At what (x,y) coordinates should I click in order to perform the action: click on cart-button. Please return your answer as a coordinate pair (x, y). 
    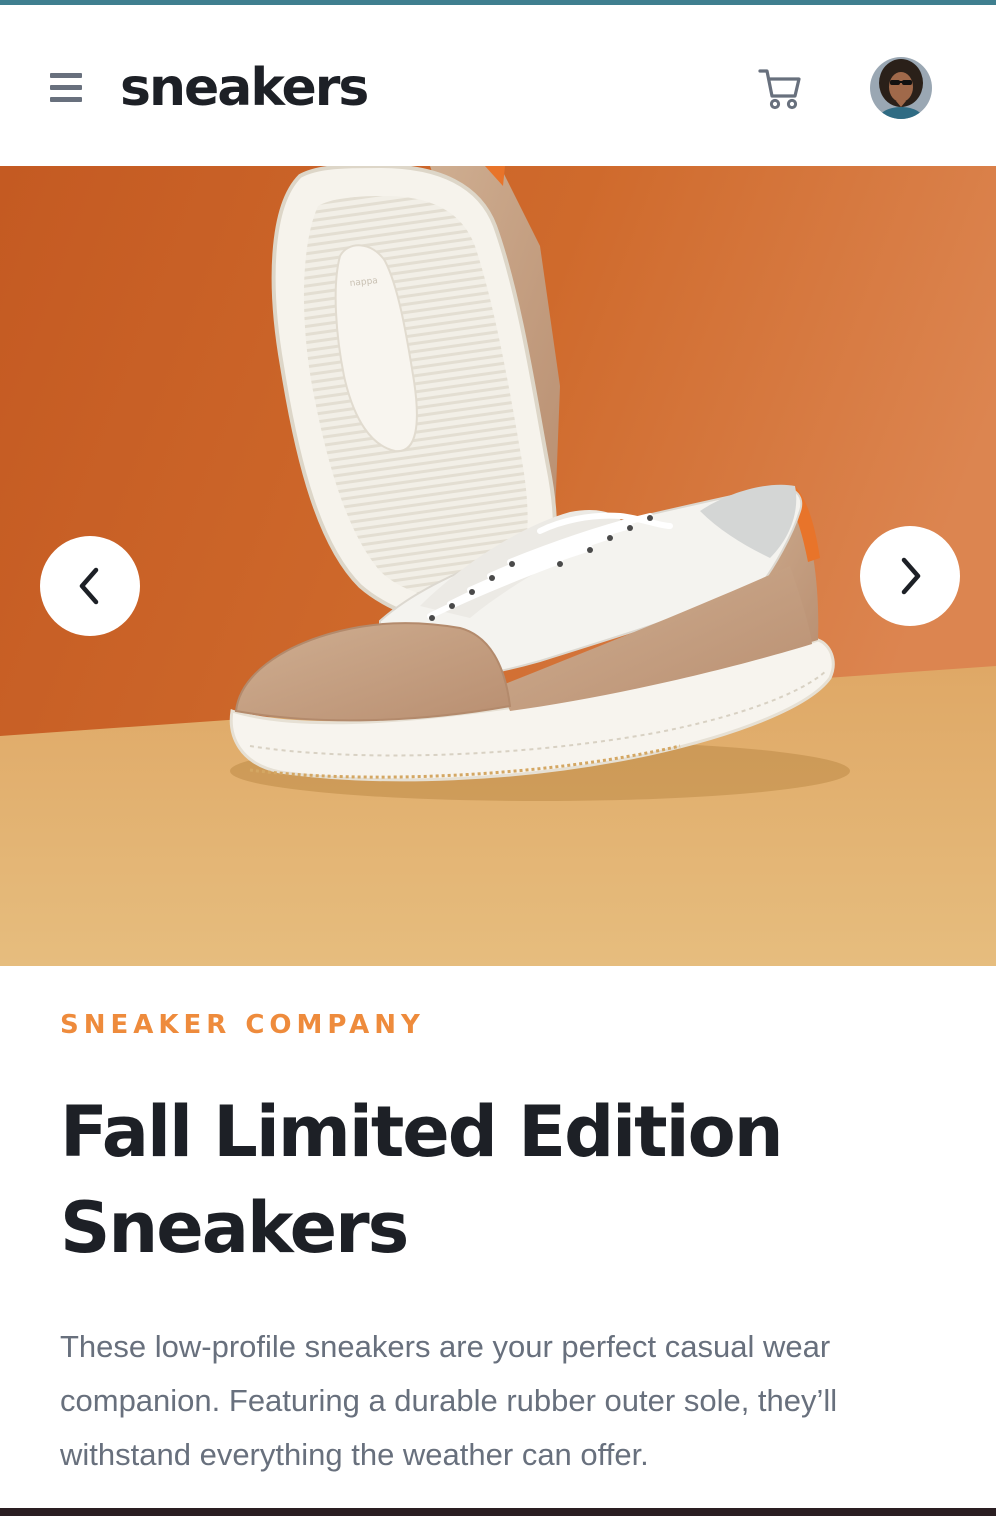
    Looking at the image, I should click on (780, 89).